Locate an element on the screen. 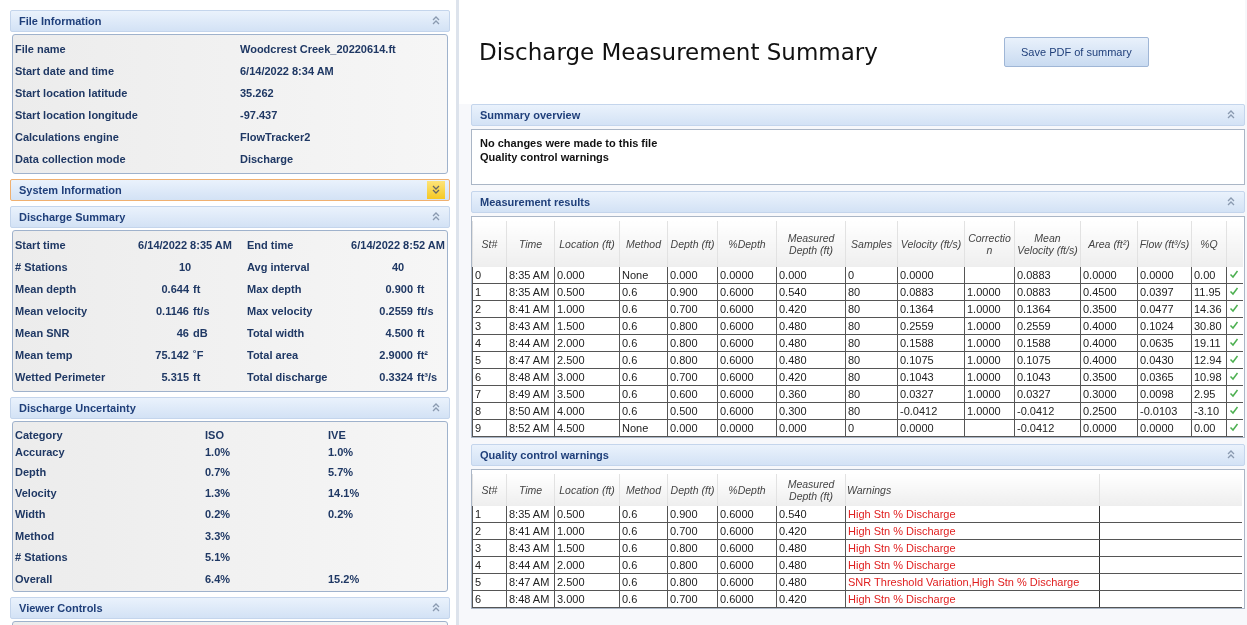 The image size is (1247, 625). field-value: 14.1% is located at coordinates (344, 493).